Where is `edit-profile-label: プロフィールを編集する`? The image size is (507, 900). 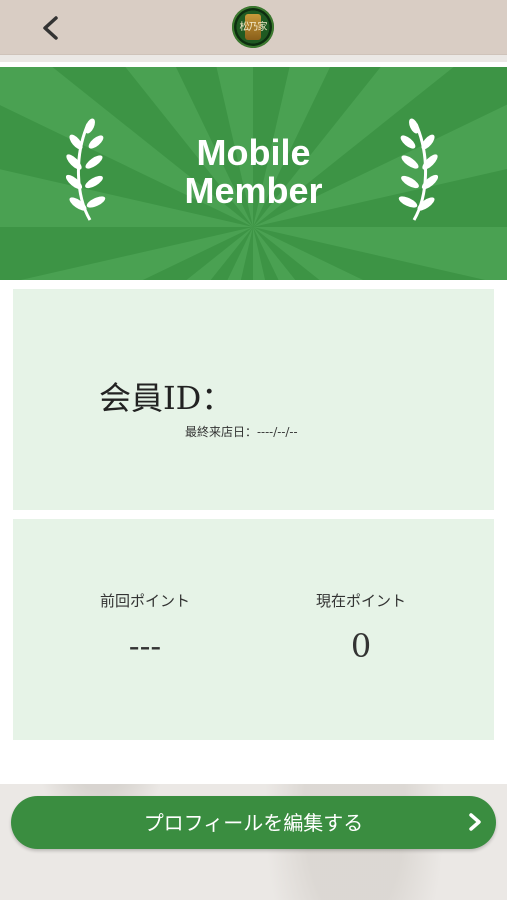 edit-profile-label: プロフィールを編集する is located at coordinates (253, 823).